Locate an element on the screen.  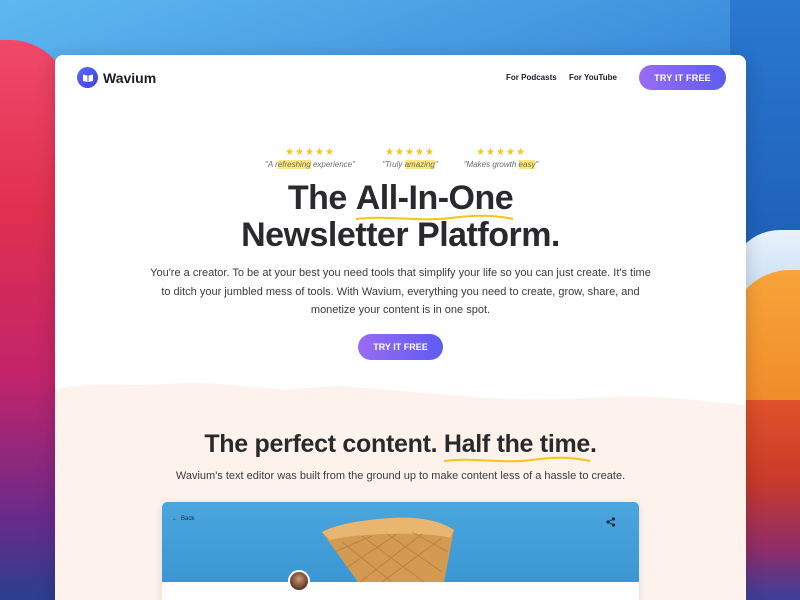
hero-title: The All-In-One Newsletter Platform. is located at coordinates (400, 216).